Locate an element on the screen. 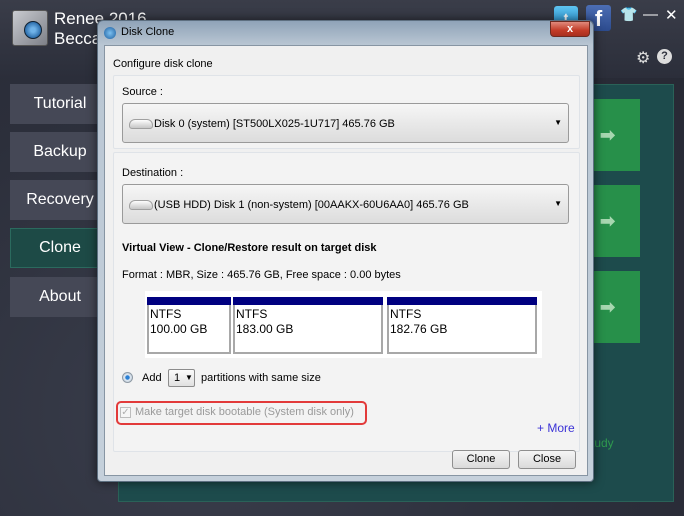 This screenshot has height=516, width=684. sidebar-item-label: Recovery is located at coordinates (60, 199).